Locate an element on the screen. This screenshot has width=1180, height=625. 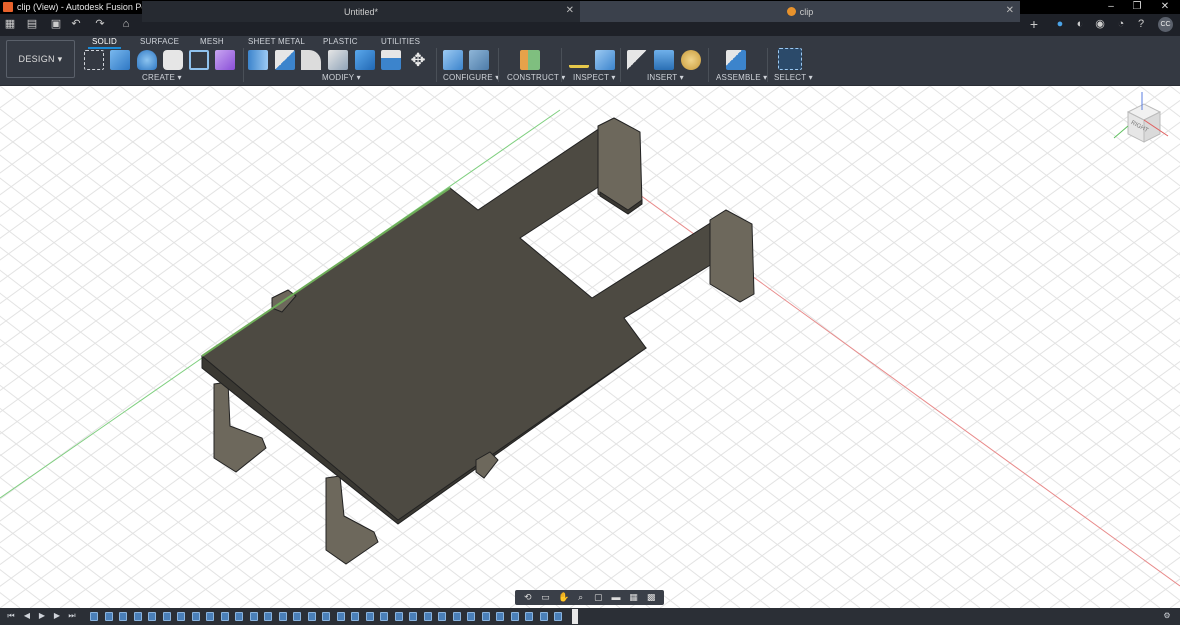
maximize-button: ❐ is located at coordinates (1137, 7).